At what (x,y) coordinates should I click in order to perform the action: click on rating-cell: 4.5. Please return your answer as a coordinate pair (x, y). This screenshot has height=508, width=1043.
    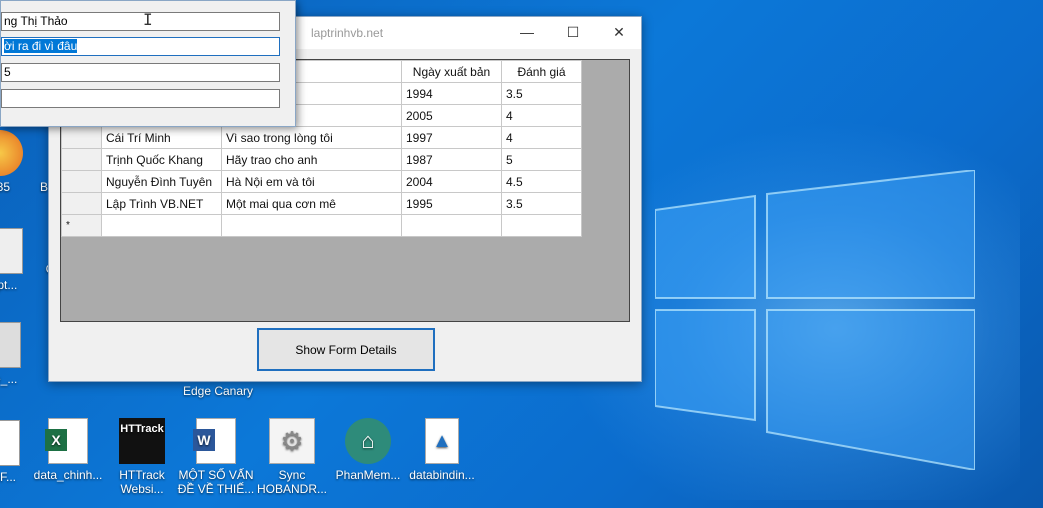
    Looking at the image, I should click on (541, 181).